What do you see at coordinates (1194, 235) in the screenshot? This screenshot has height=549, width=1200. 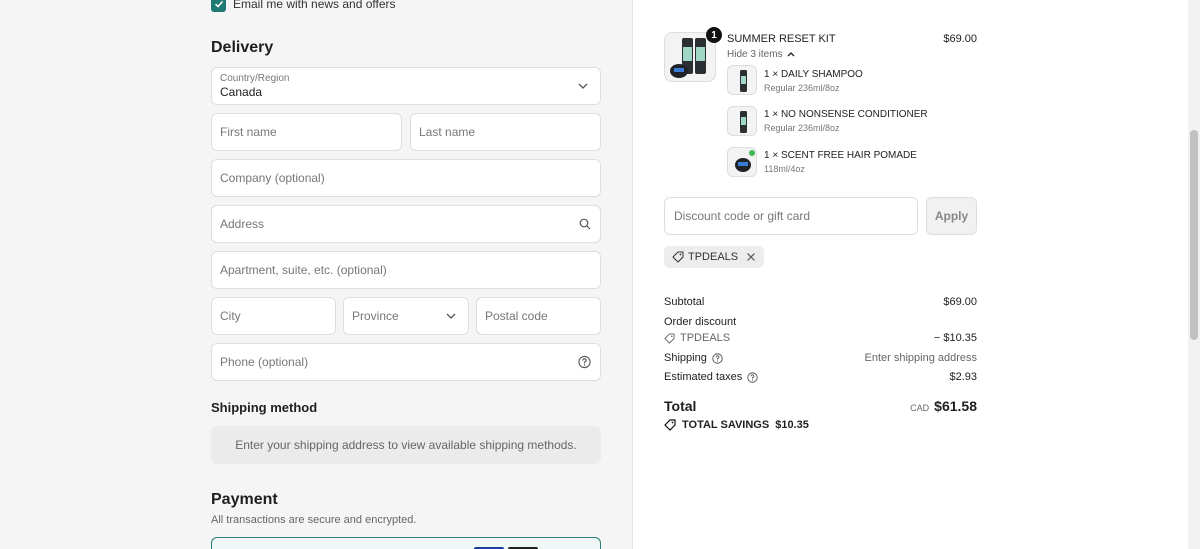 I see `scrollbar-thumb` at bounding box center [1194, 235].